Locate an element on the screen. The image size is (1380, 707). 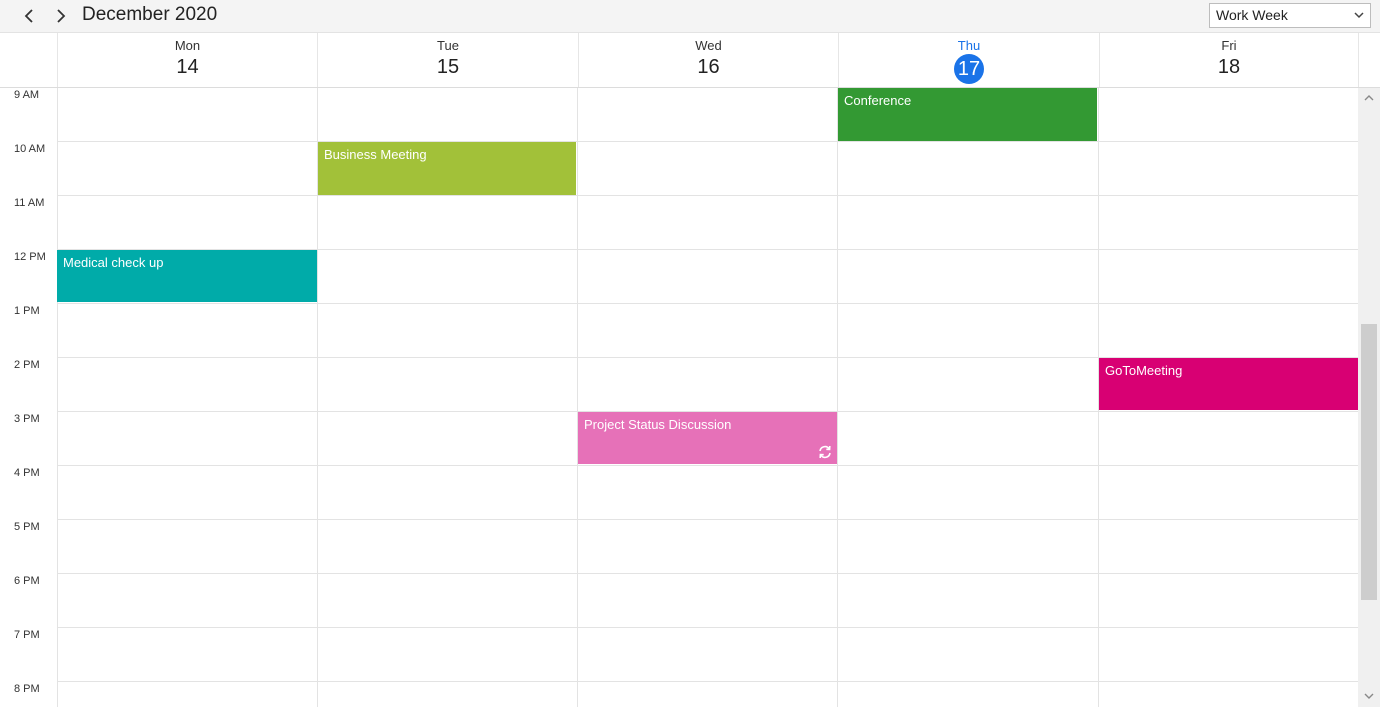
day-header-tue: Tue 15 is located at coordinates (447, 60).